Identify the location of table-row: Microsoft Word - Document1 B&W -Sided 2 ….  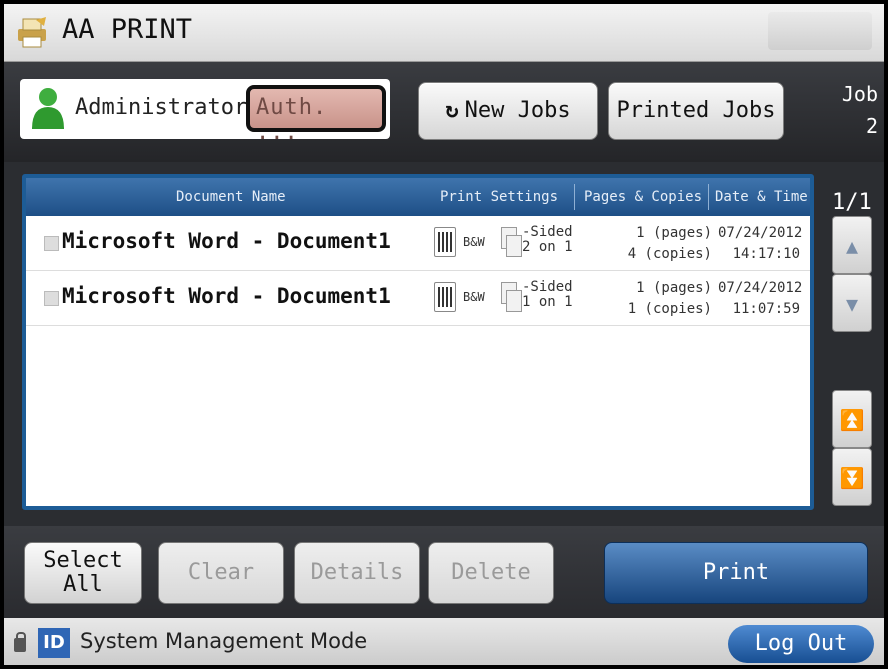
(418, 243).